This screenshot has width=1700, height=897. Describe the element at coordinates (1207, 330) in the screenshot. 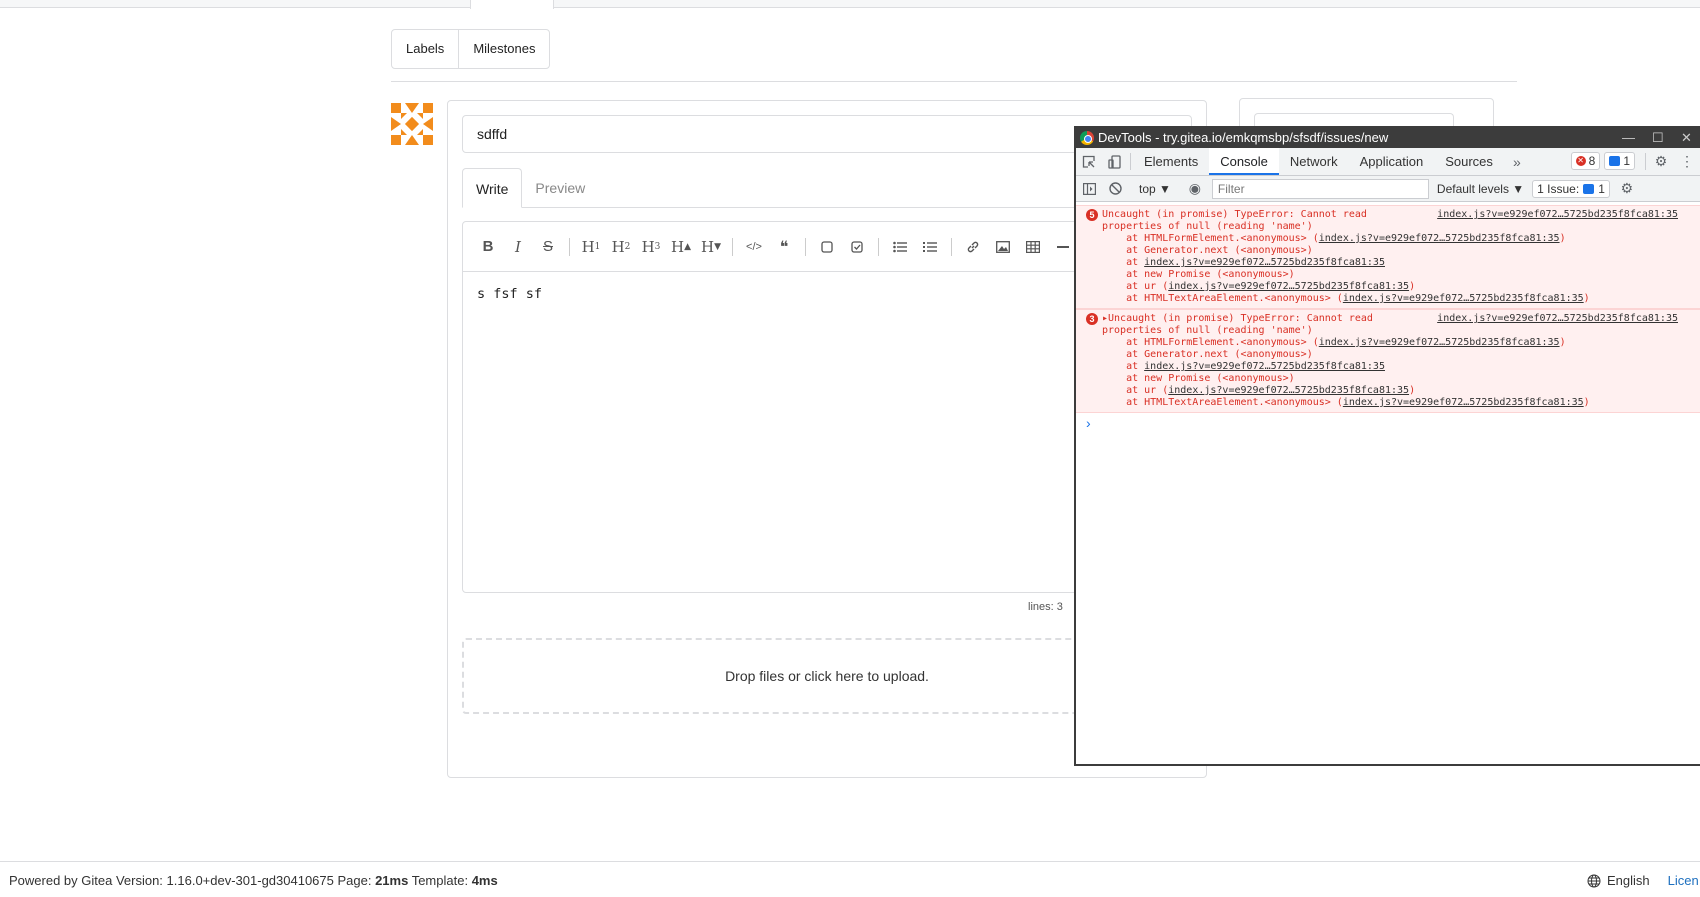

I see `error-message-line: properties of null (reading 'name')` at that location.